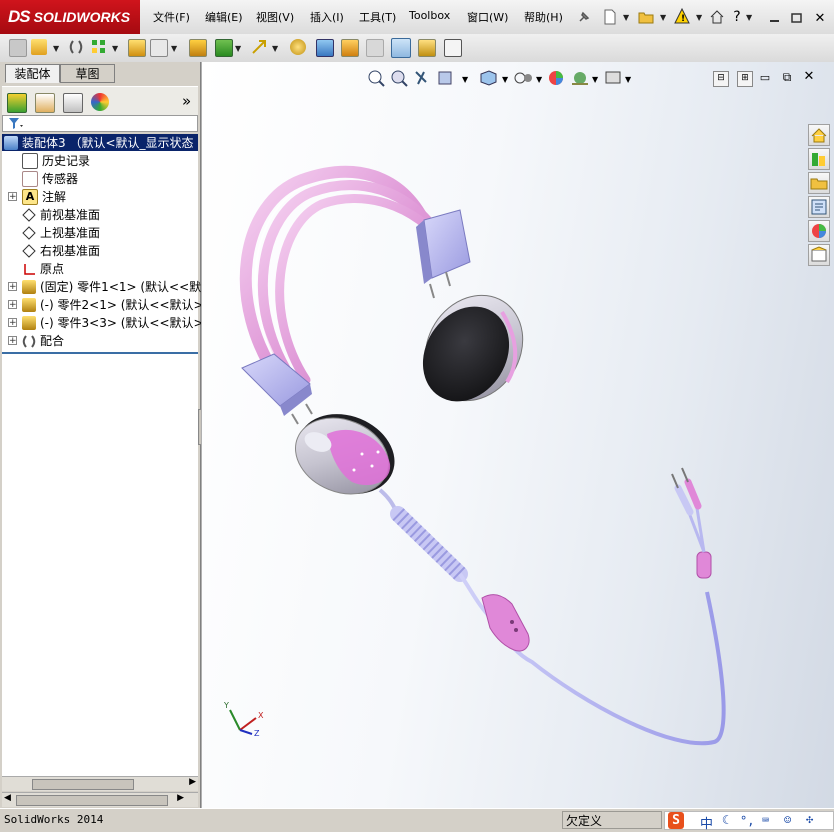 This screenshot has height=832, width=834. I want to click on expand-panel-icon: », so click(186, 101).